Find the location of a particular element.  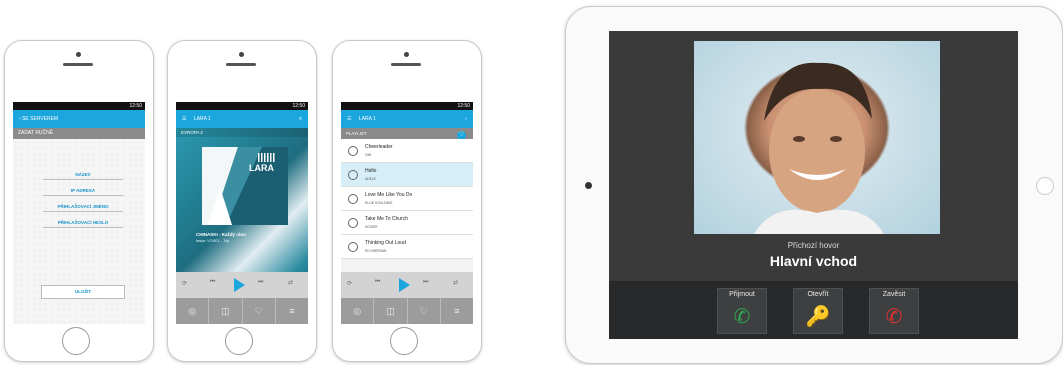

track-artist: ELLIE GOULDING is located at coordinates (379, 203).